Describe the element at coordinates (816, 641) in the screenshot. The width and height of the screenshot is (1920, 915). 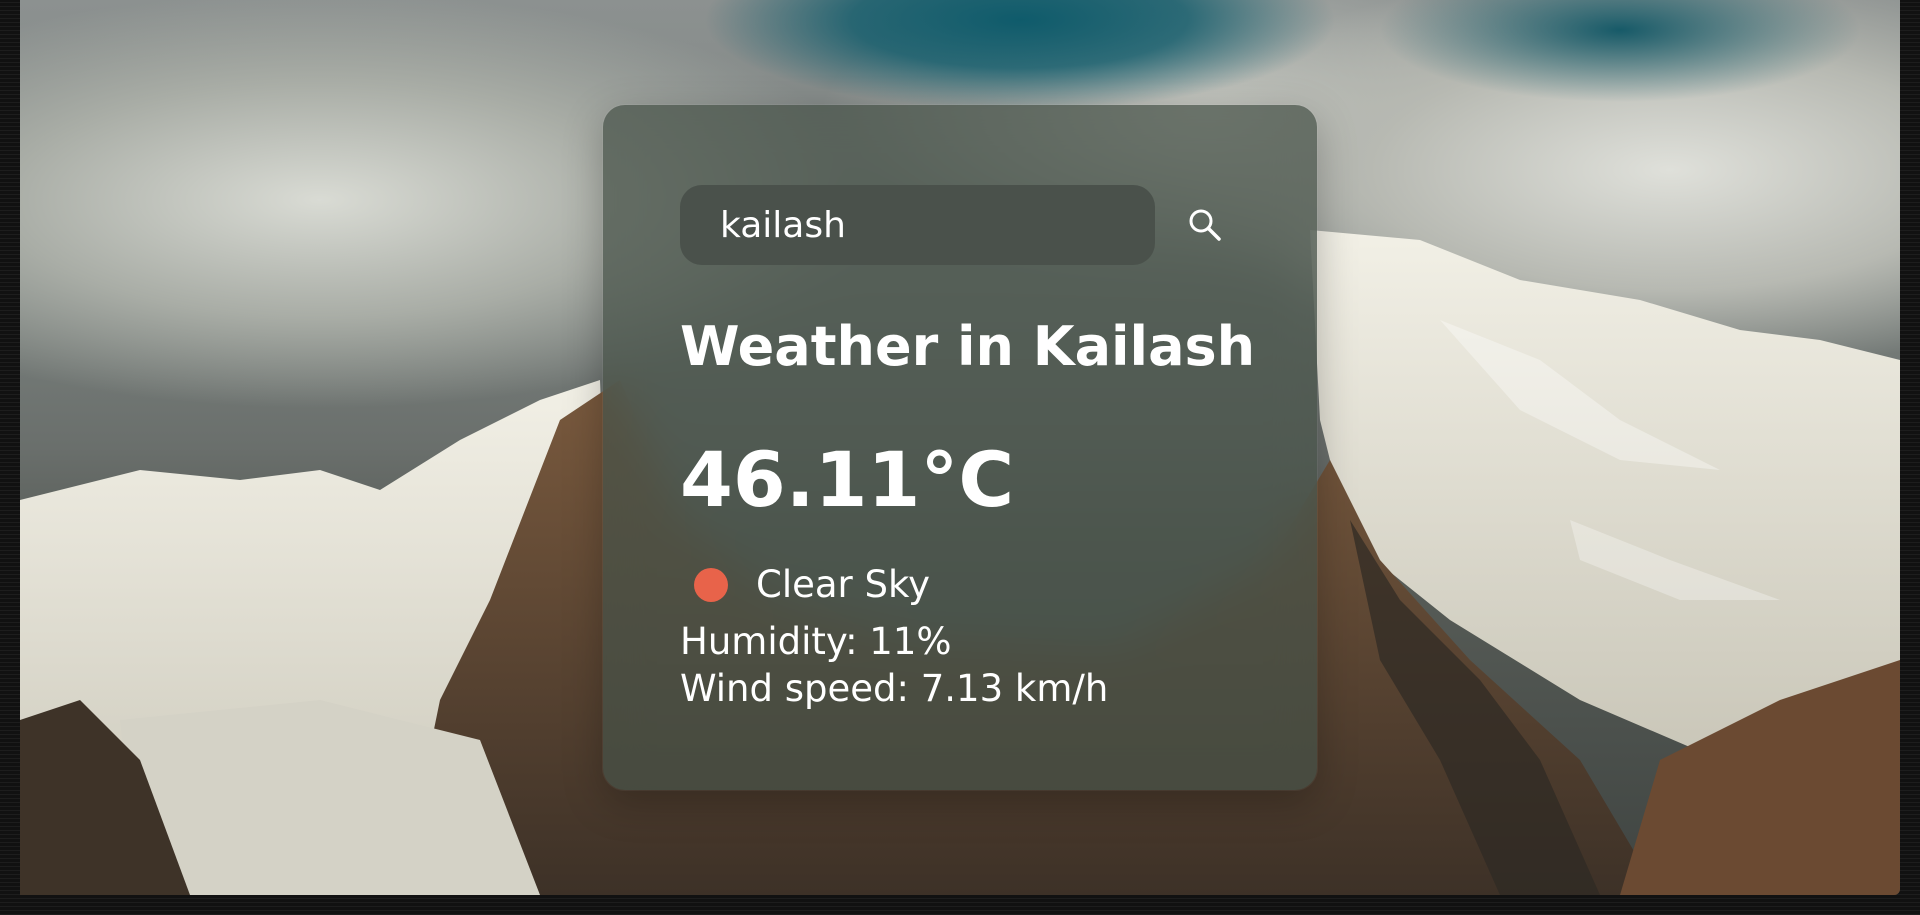
I see `humidity-text: Humidity: 11%` at that location.